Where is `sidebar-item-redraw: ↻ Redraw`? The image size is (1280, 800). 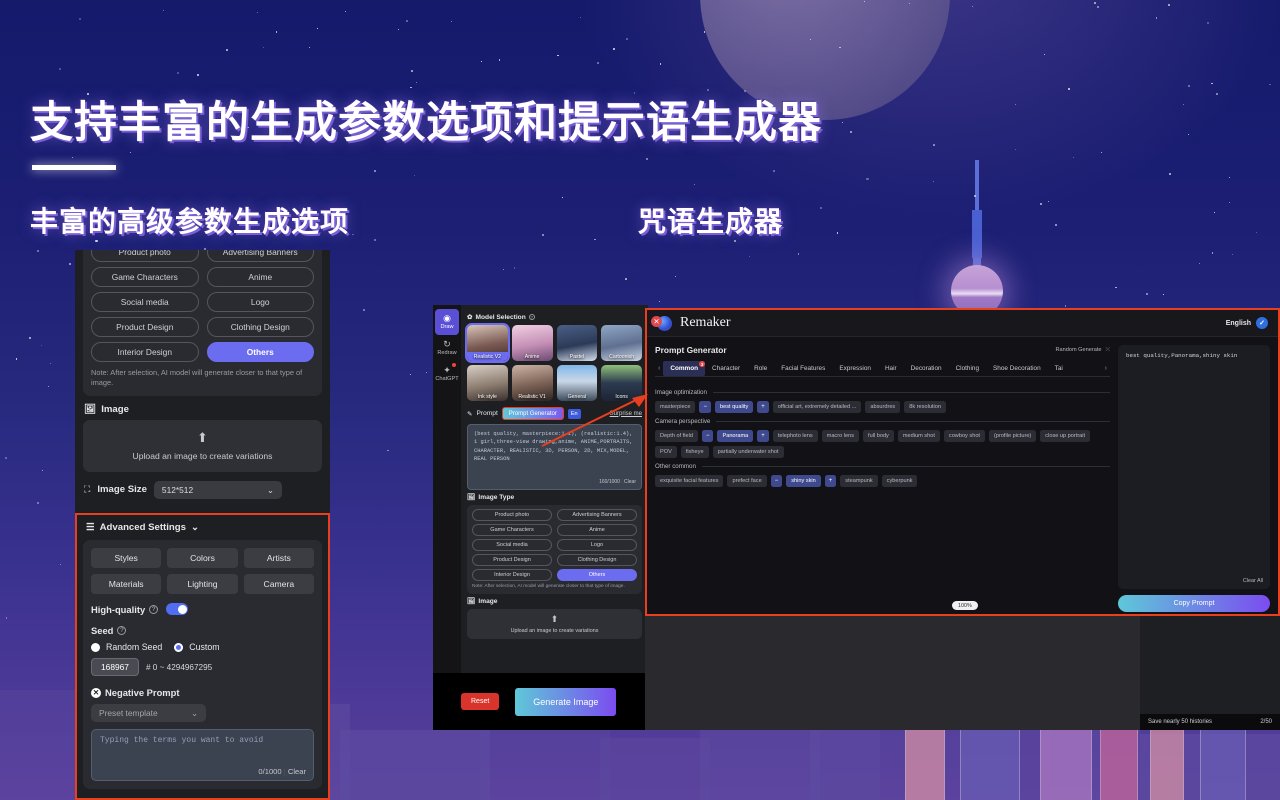 sidebar-item-redraw: ↻ Redraw is located at coordinates (447, 348).